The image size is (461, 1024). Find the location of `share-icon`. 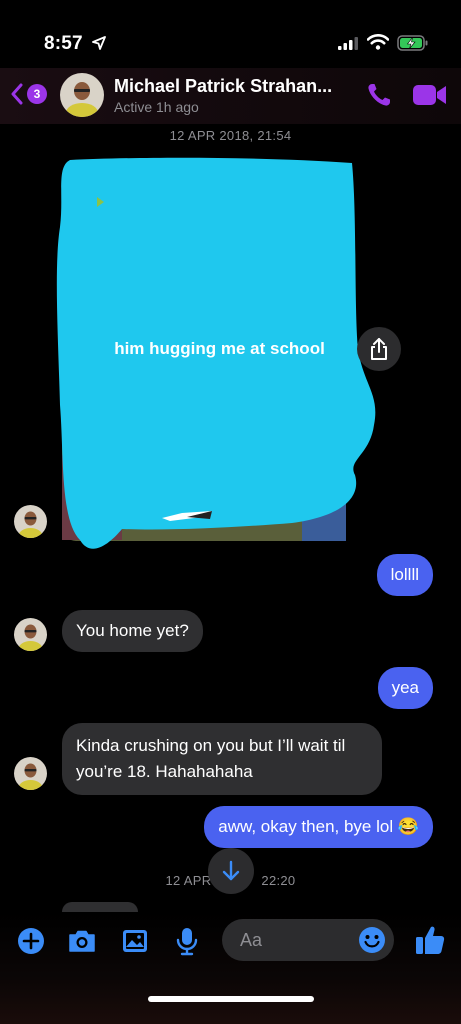

share-icon is located at coordinates (379, 349).